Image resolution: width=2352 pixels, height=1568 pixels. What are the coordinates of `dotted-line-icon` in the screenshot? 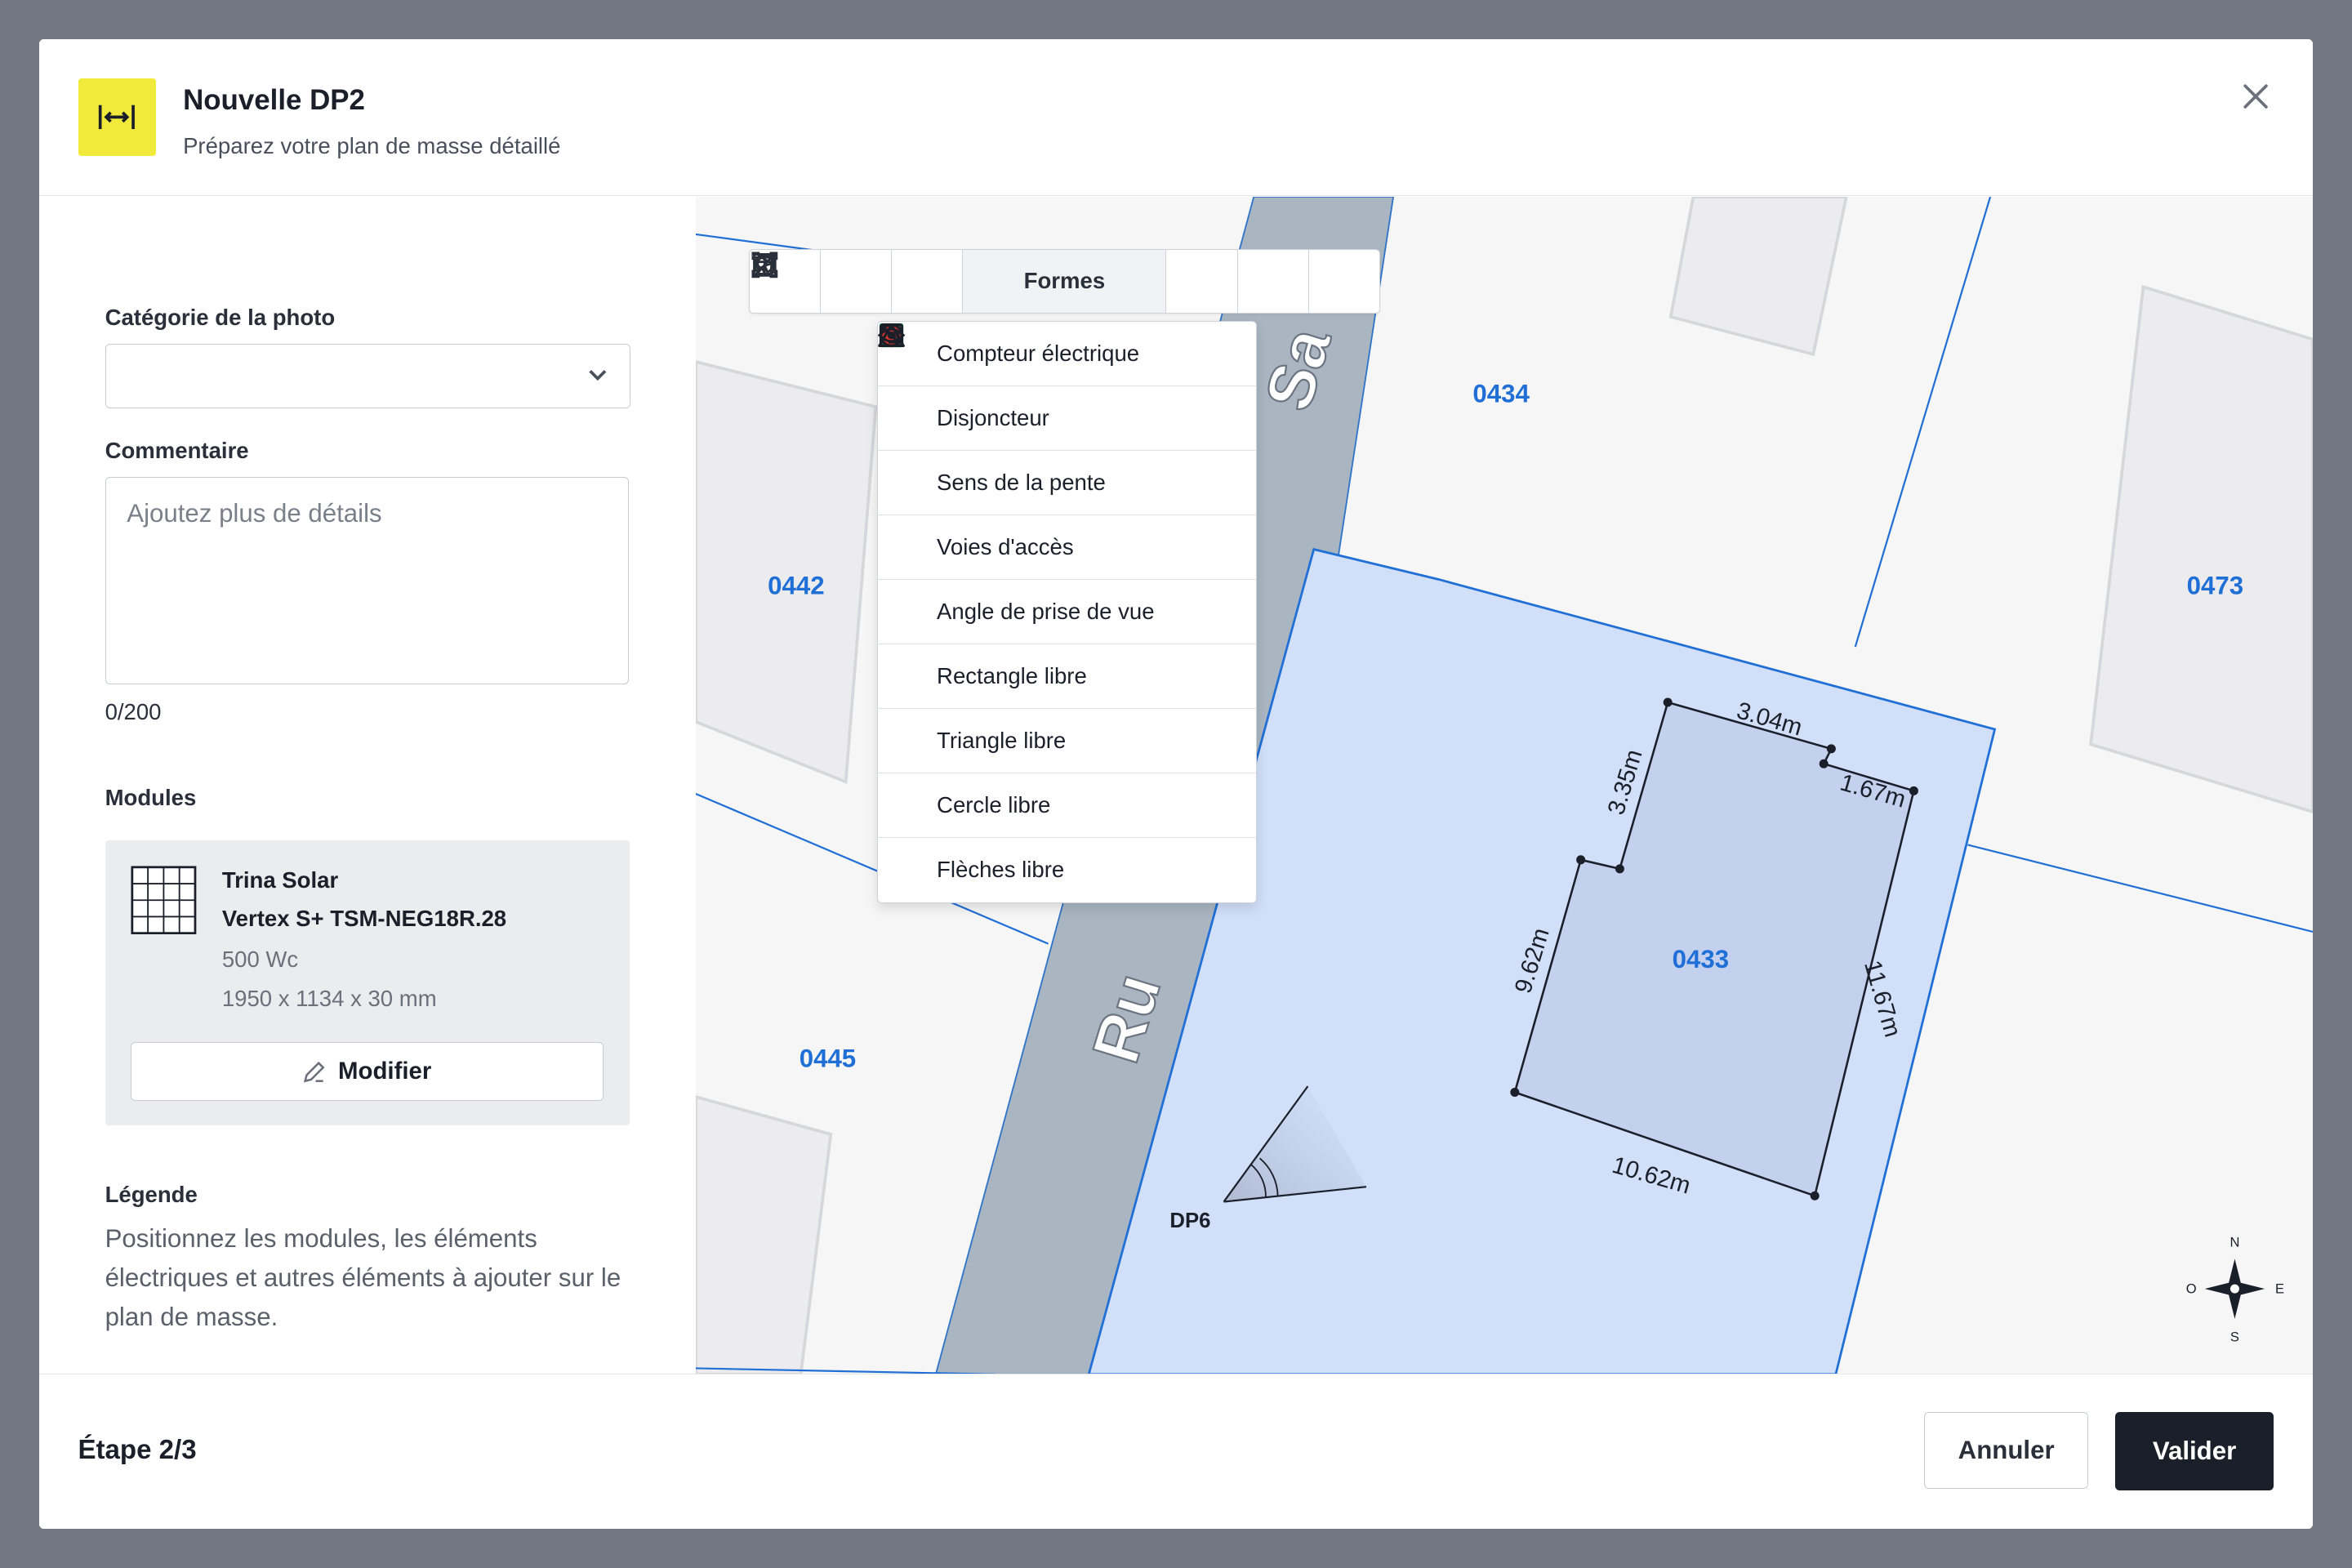 It's located at (901, 443).